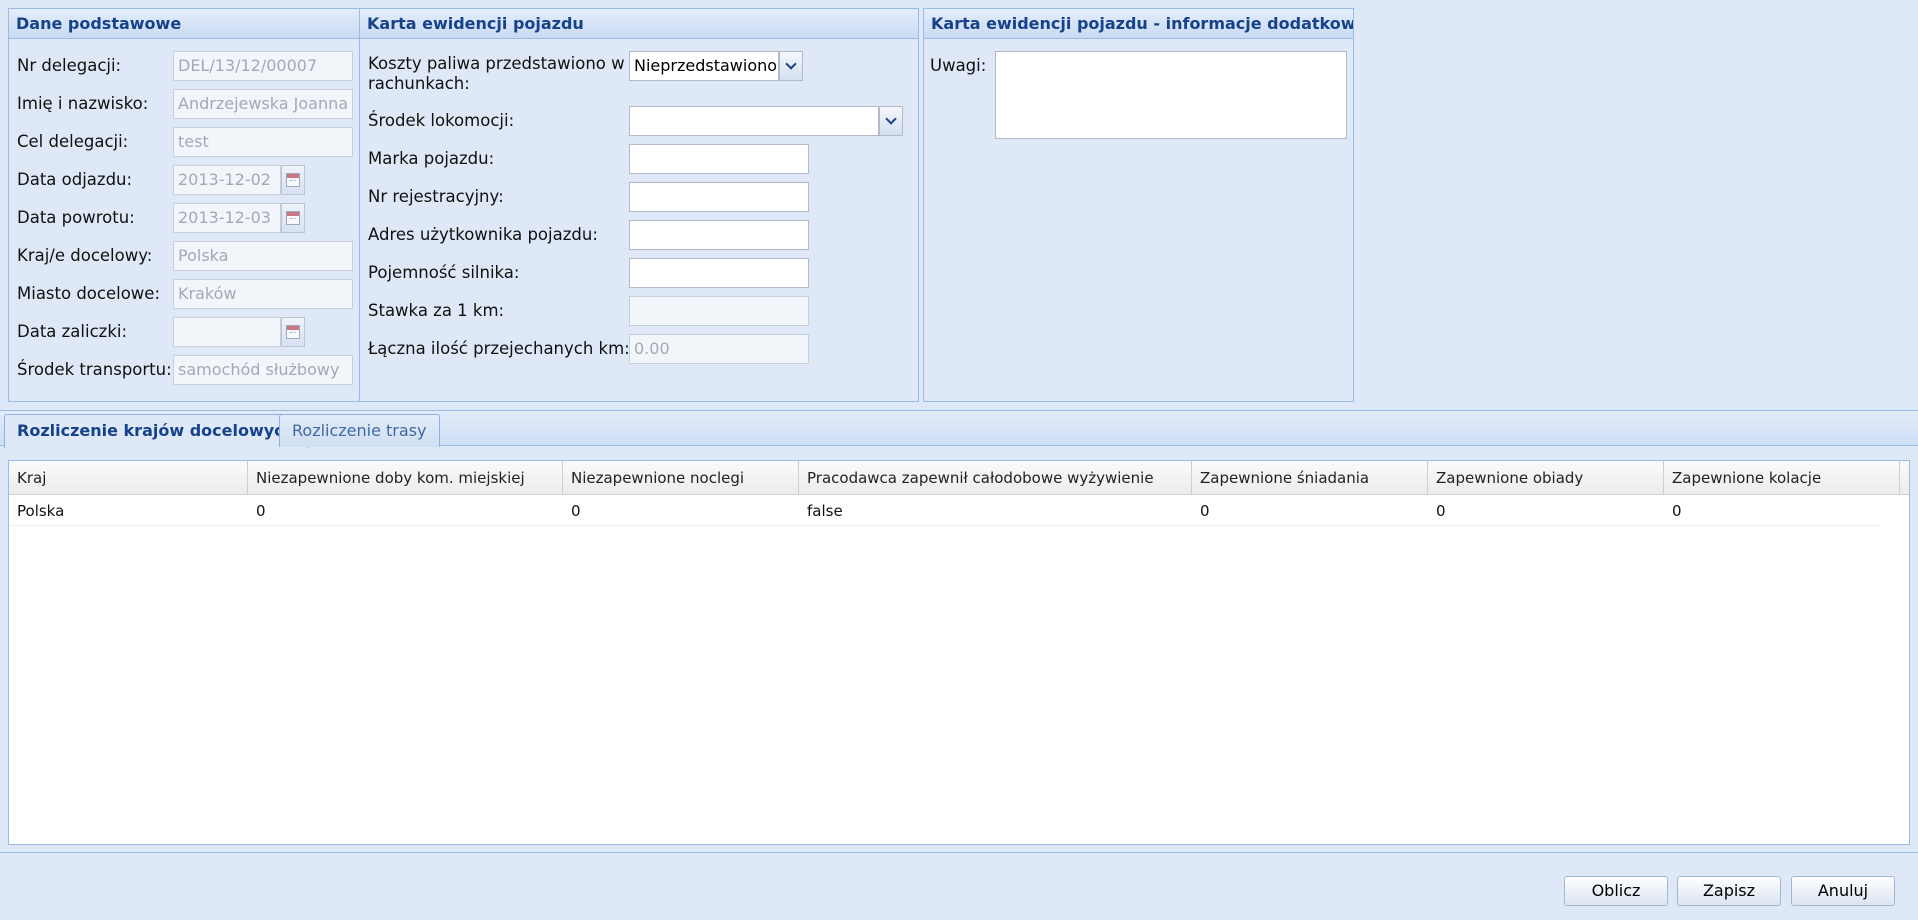 This screenshot has height=920, width=1918. Describe the element at coordinates (825, 511) in the screenshot. I see `cell-full-board: false` at that location.